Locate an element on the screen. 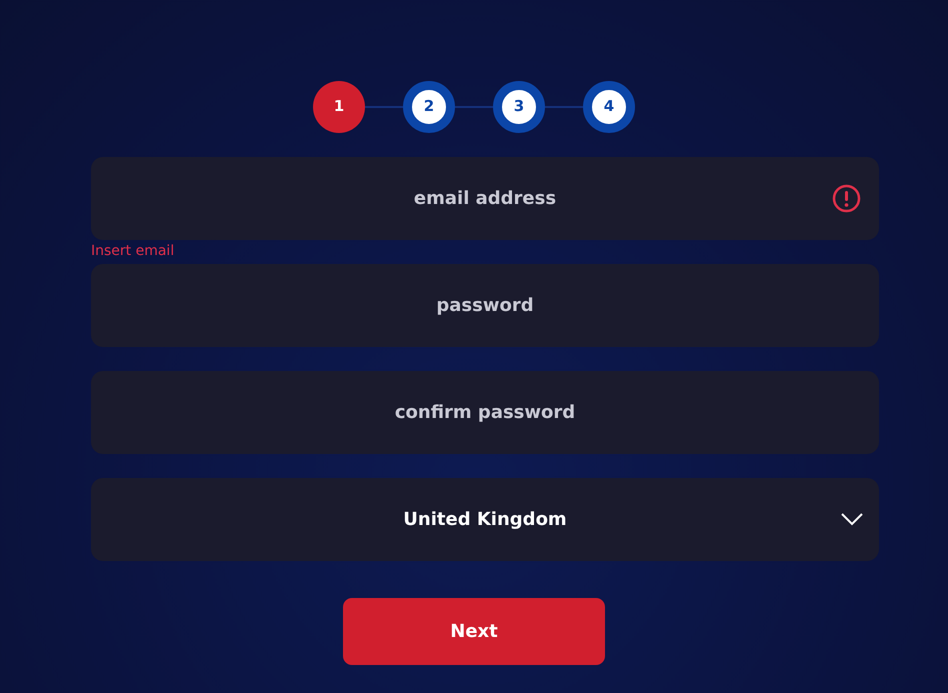 The height and width of the screenshot is (693, 948). step-indicator: 4 is located at coordinates (609, 106).